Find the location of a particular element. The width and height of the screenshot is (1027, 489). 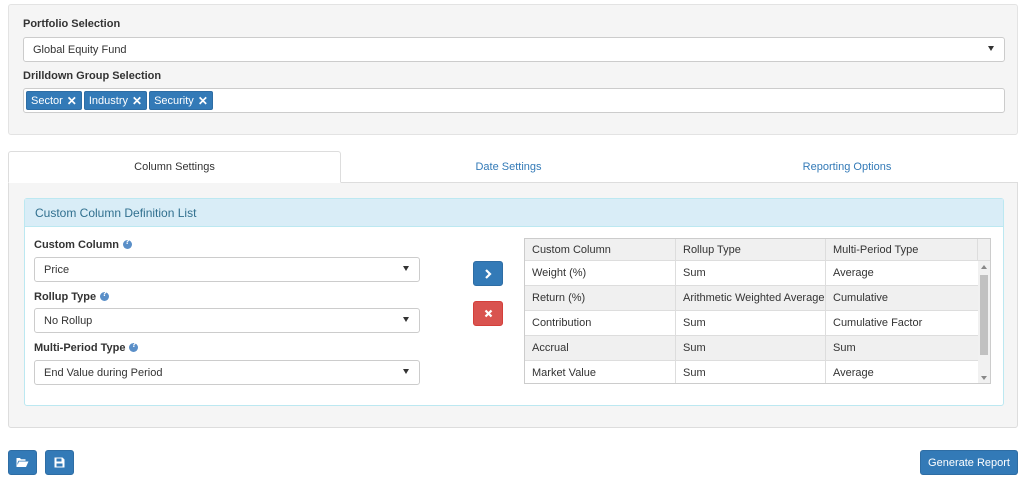

portfolio-select-value: Global Equity Fund is located at coordinates (80, 49).